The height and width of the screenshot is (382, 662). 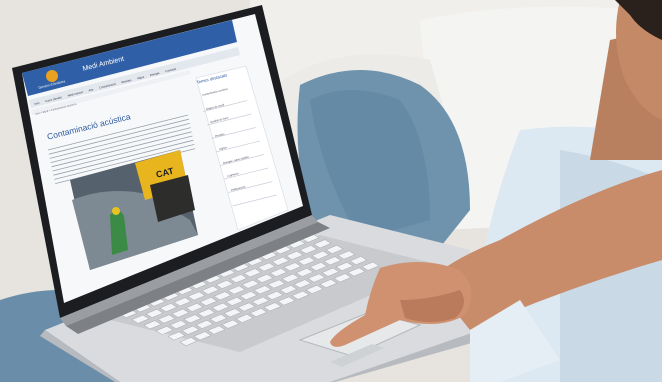 What do you see at coordinates (116, 211) in the screenshot?
I see `photo-worker-helmet` at bounding box center [116, 211].